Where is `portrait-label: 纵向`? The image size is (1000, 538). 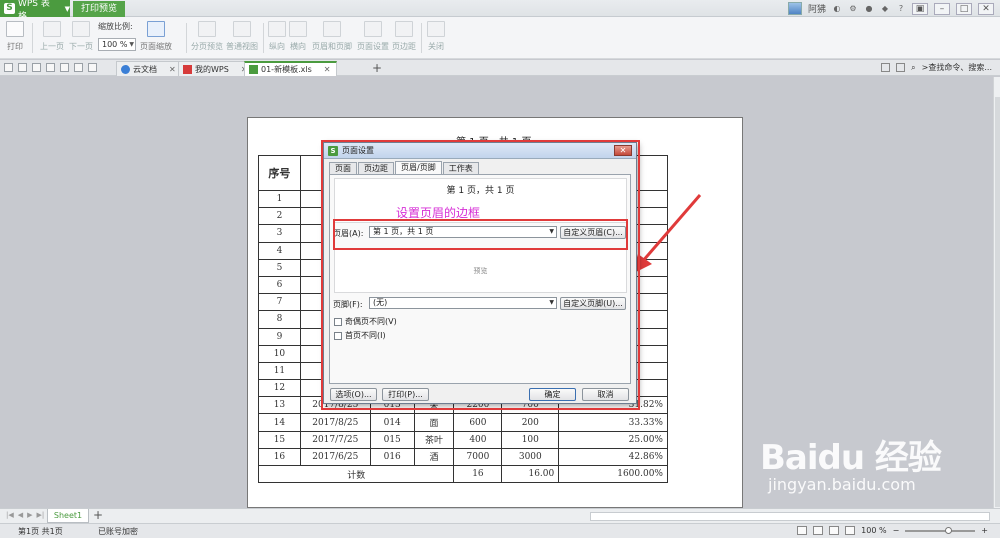 portrait-label: 纵向 is located at coordinates (277, 46).